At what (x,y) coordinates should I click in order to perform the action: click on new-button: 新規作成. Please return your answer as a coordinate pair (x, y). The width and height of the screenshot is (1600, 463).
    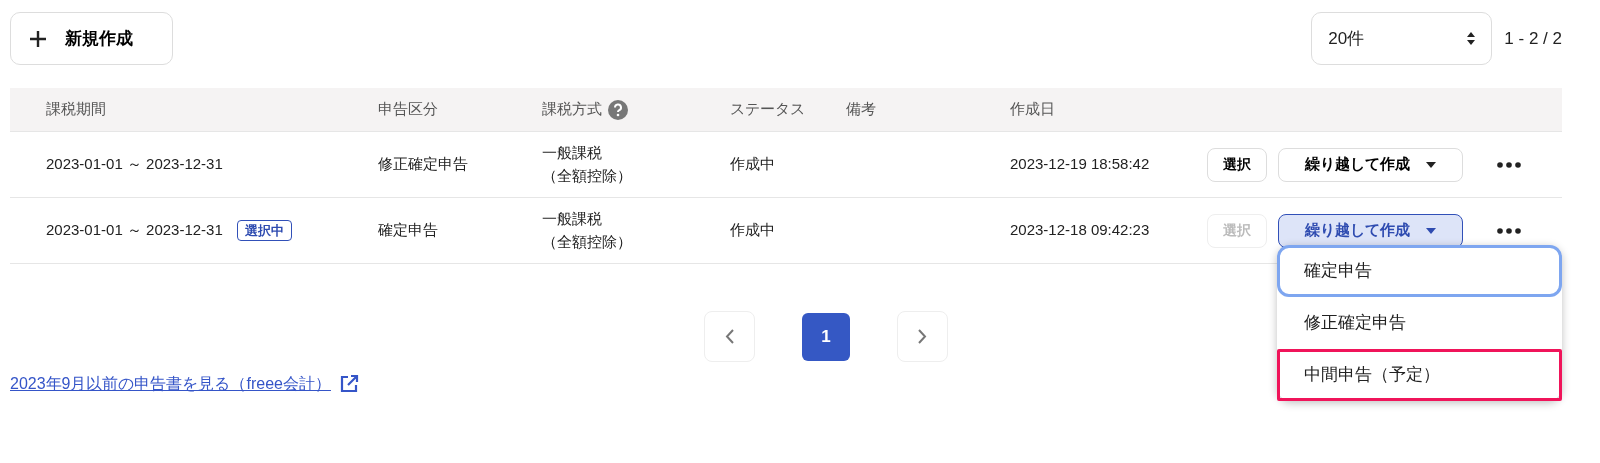
    Looking at the image, I should click on (91, 38).